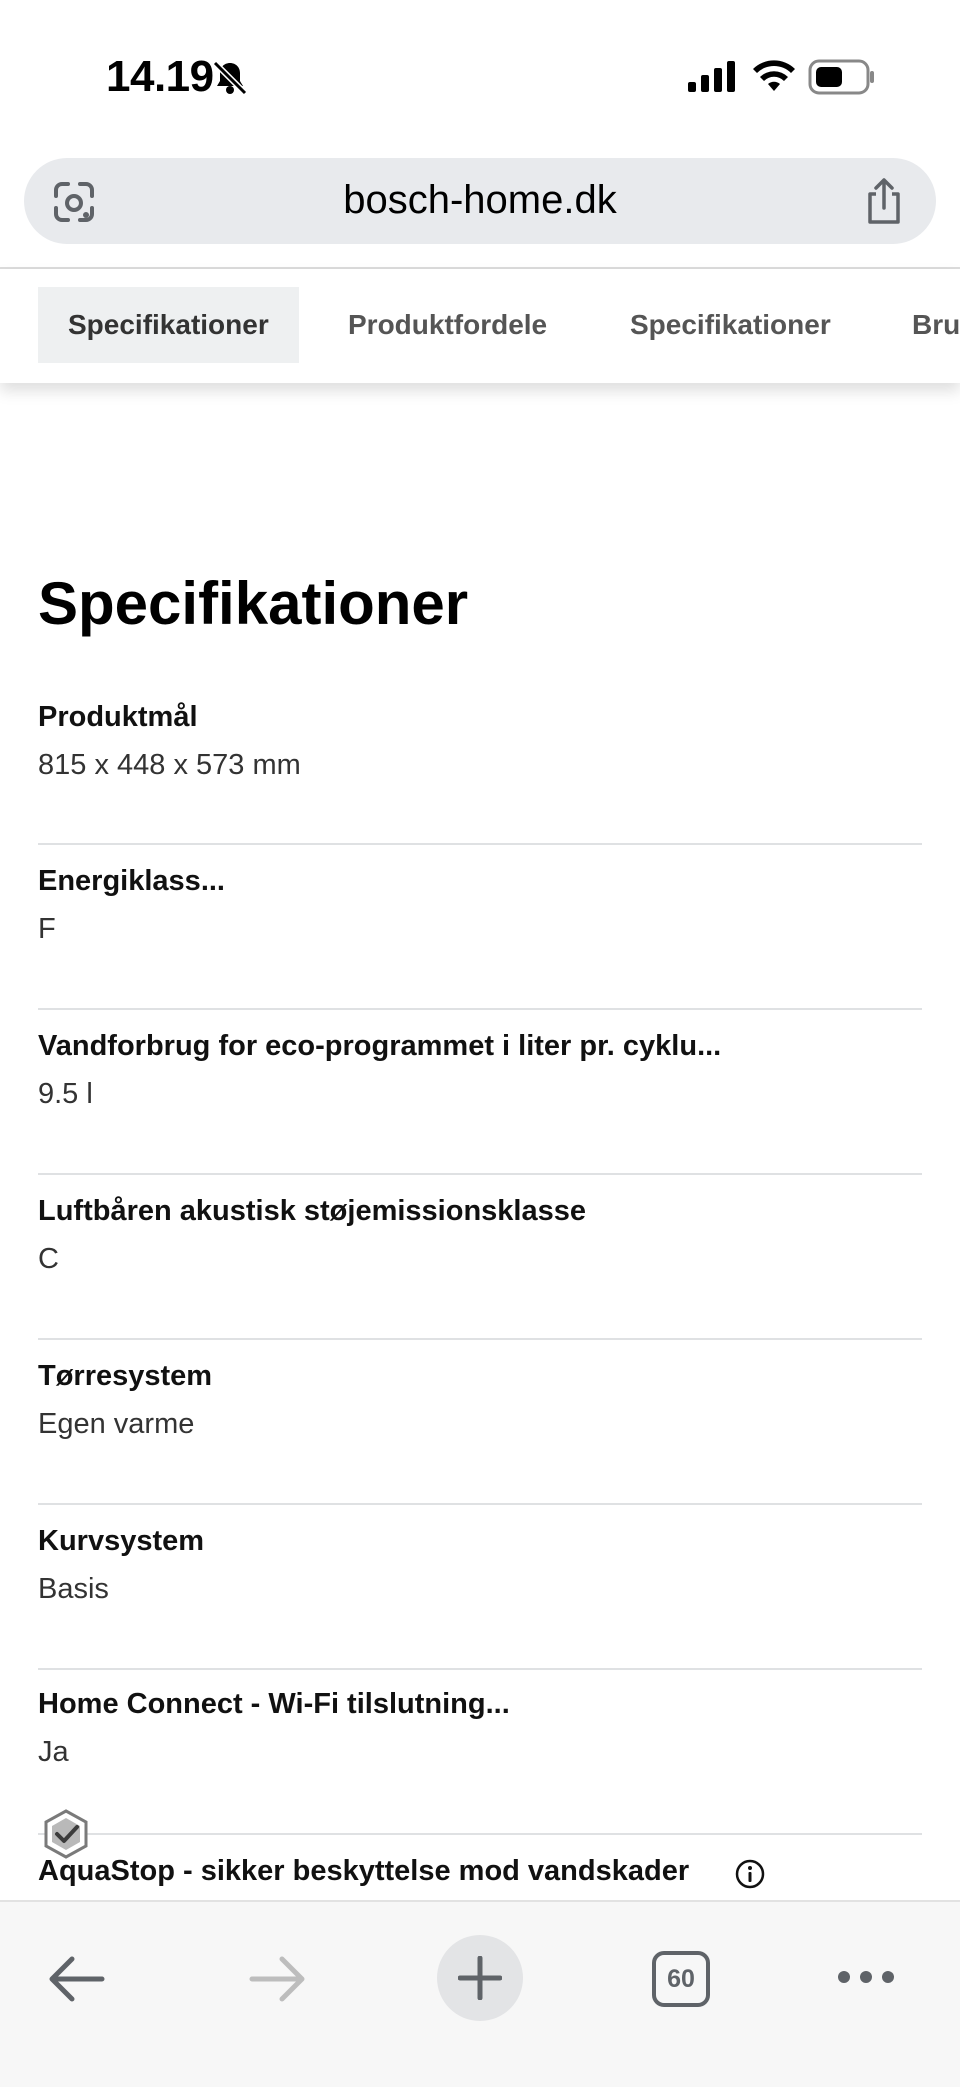  I want to click on spec-value: 9.5 l, so click(65, 1094).